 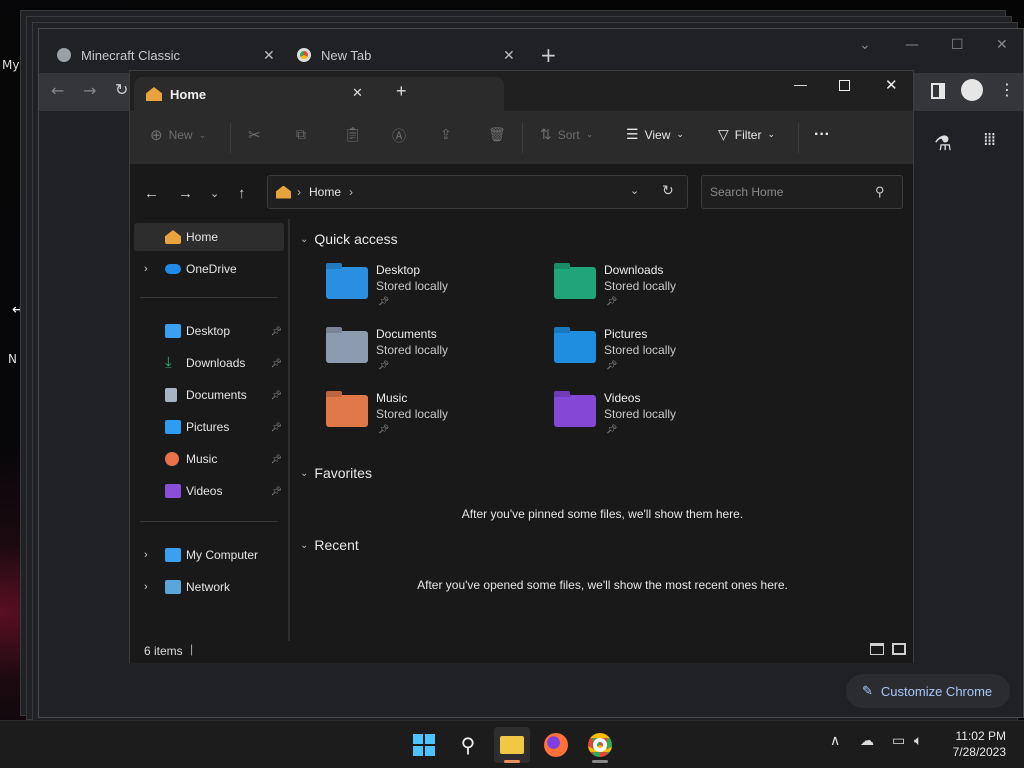 I want to click on file-explorer-taskbar-icon, so click(x=512, y=745).